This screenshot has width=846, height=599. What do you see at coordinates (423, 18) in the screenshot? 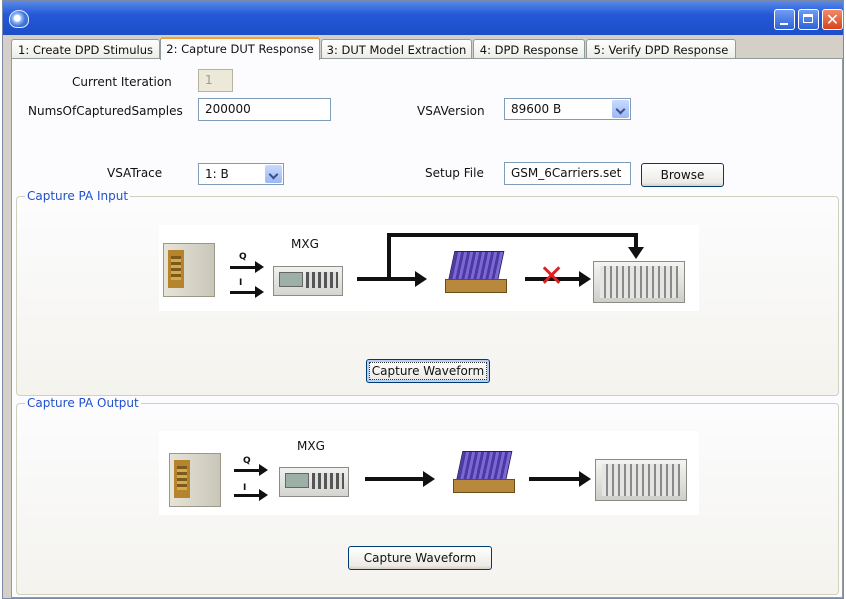
I see `title-bar: ✕` at bounding box center [423, 18].